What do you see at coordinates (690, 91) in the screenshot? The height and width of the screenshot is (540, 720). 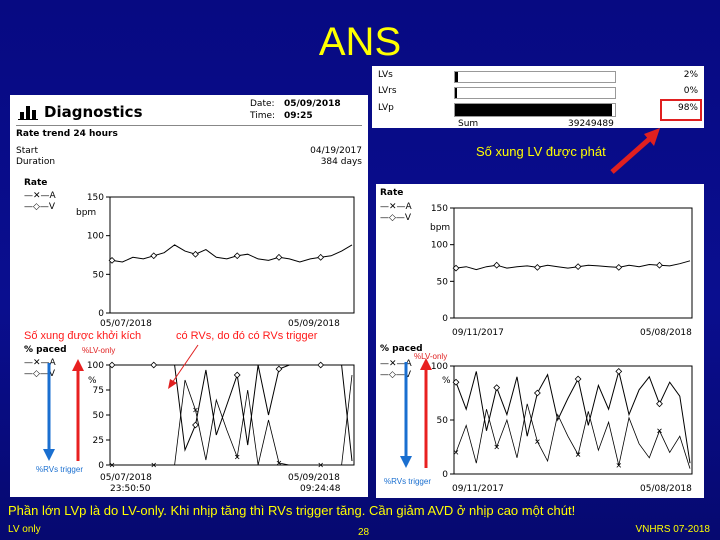 I see `lvrs-percent: 0%` at bounding box center [690, 91].